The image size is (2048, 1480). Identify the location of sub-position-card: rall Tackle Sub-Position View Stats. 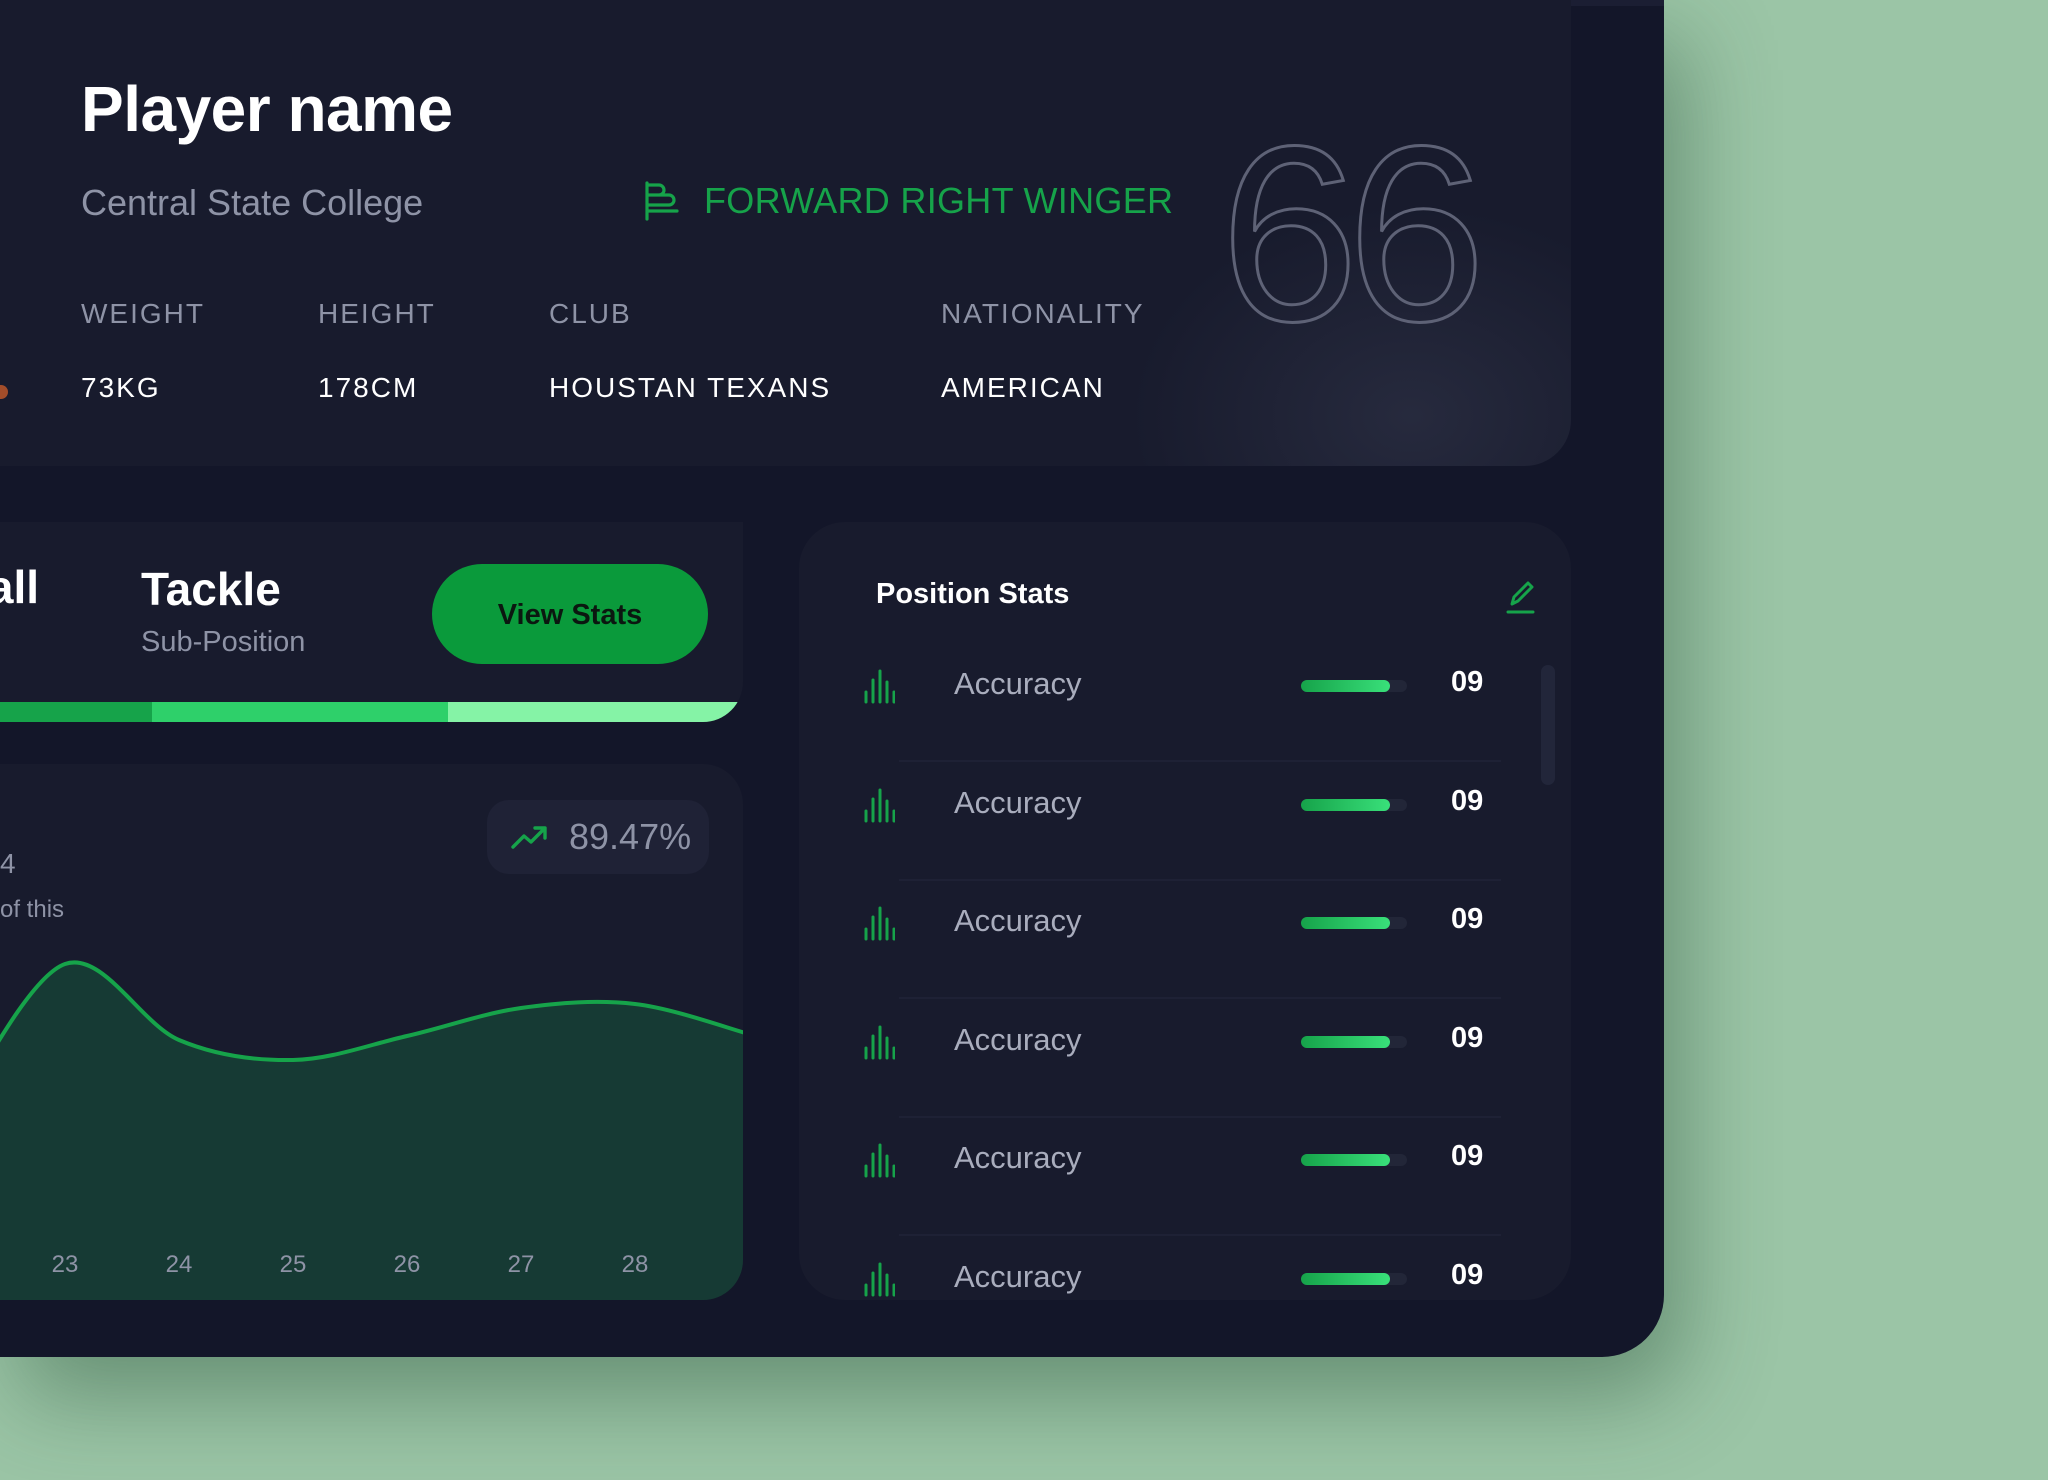
(371, 622).